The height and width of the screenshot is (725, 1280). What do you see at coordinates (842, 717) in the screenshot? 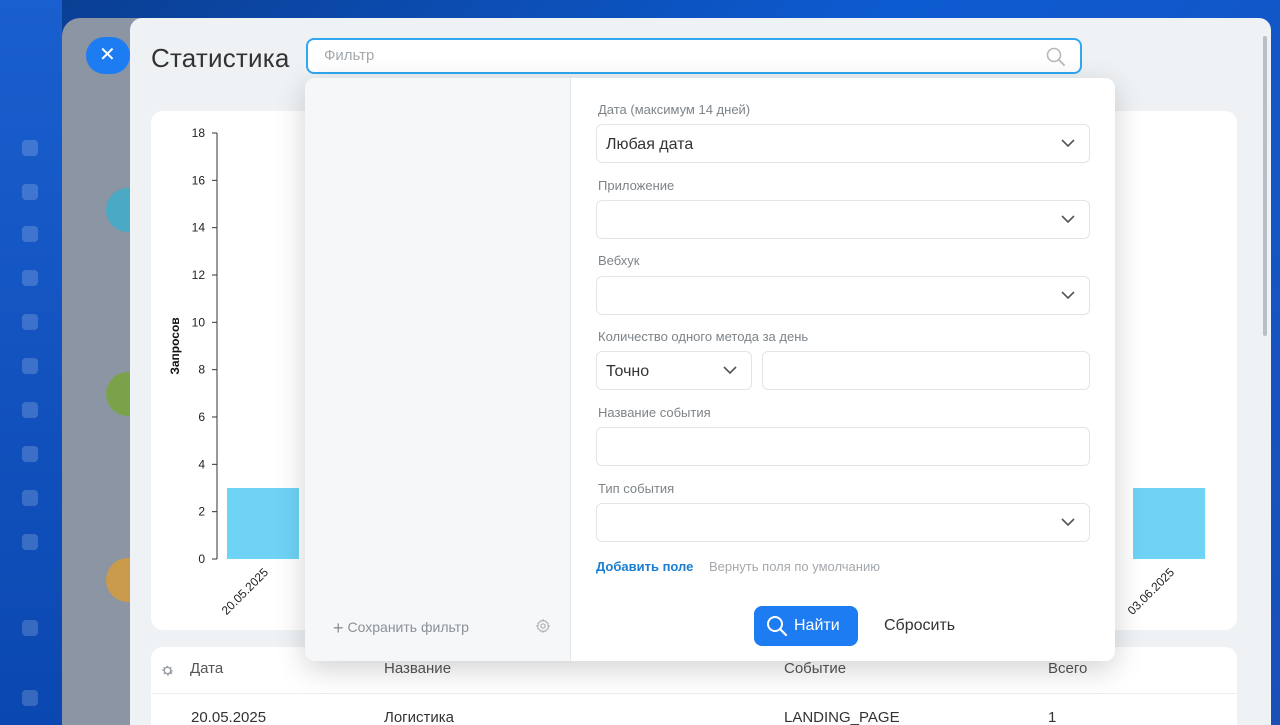
I see `cell-event: LANDING_PAGE` at bounding box center [842, 717].